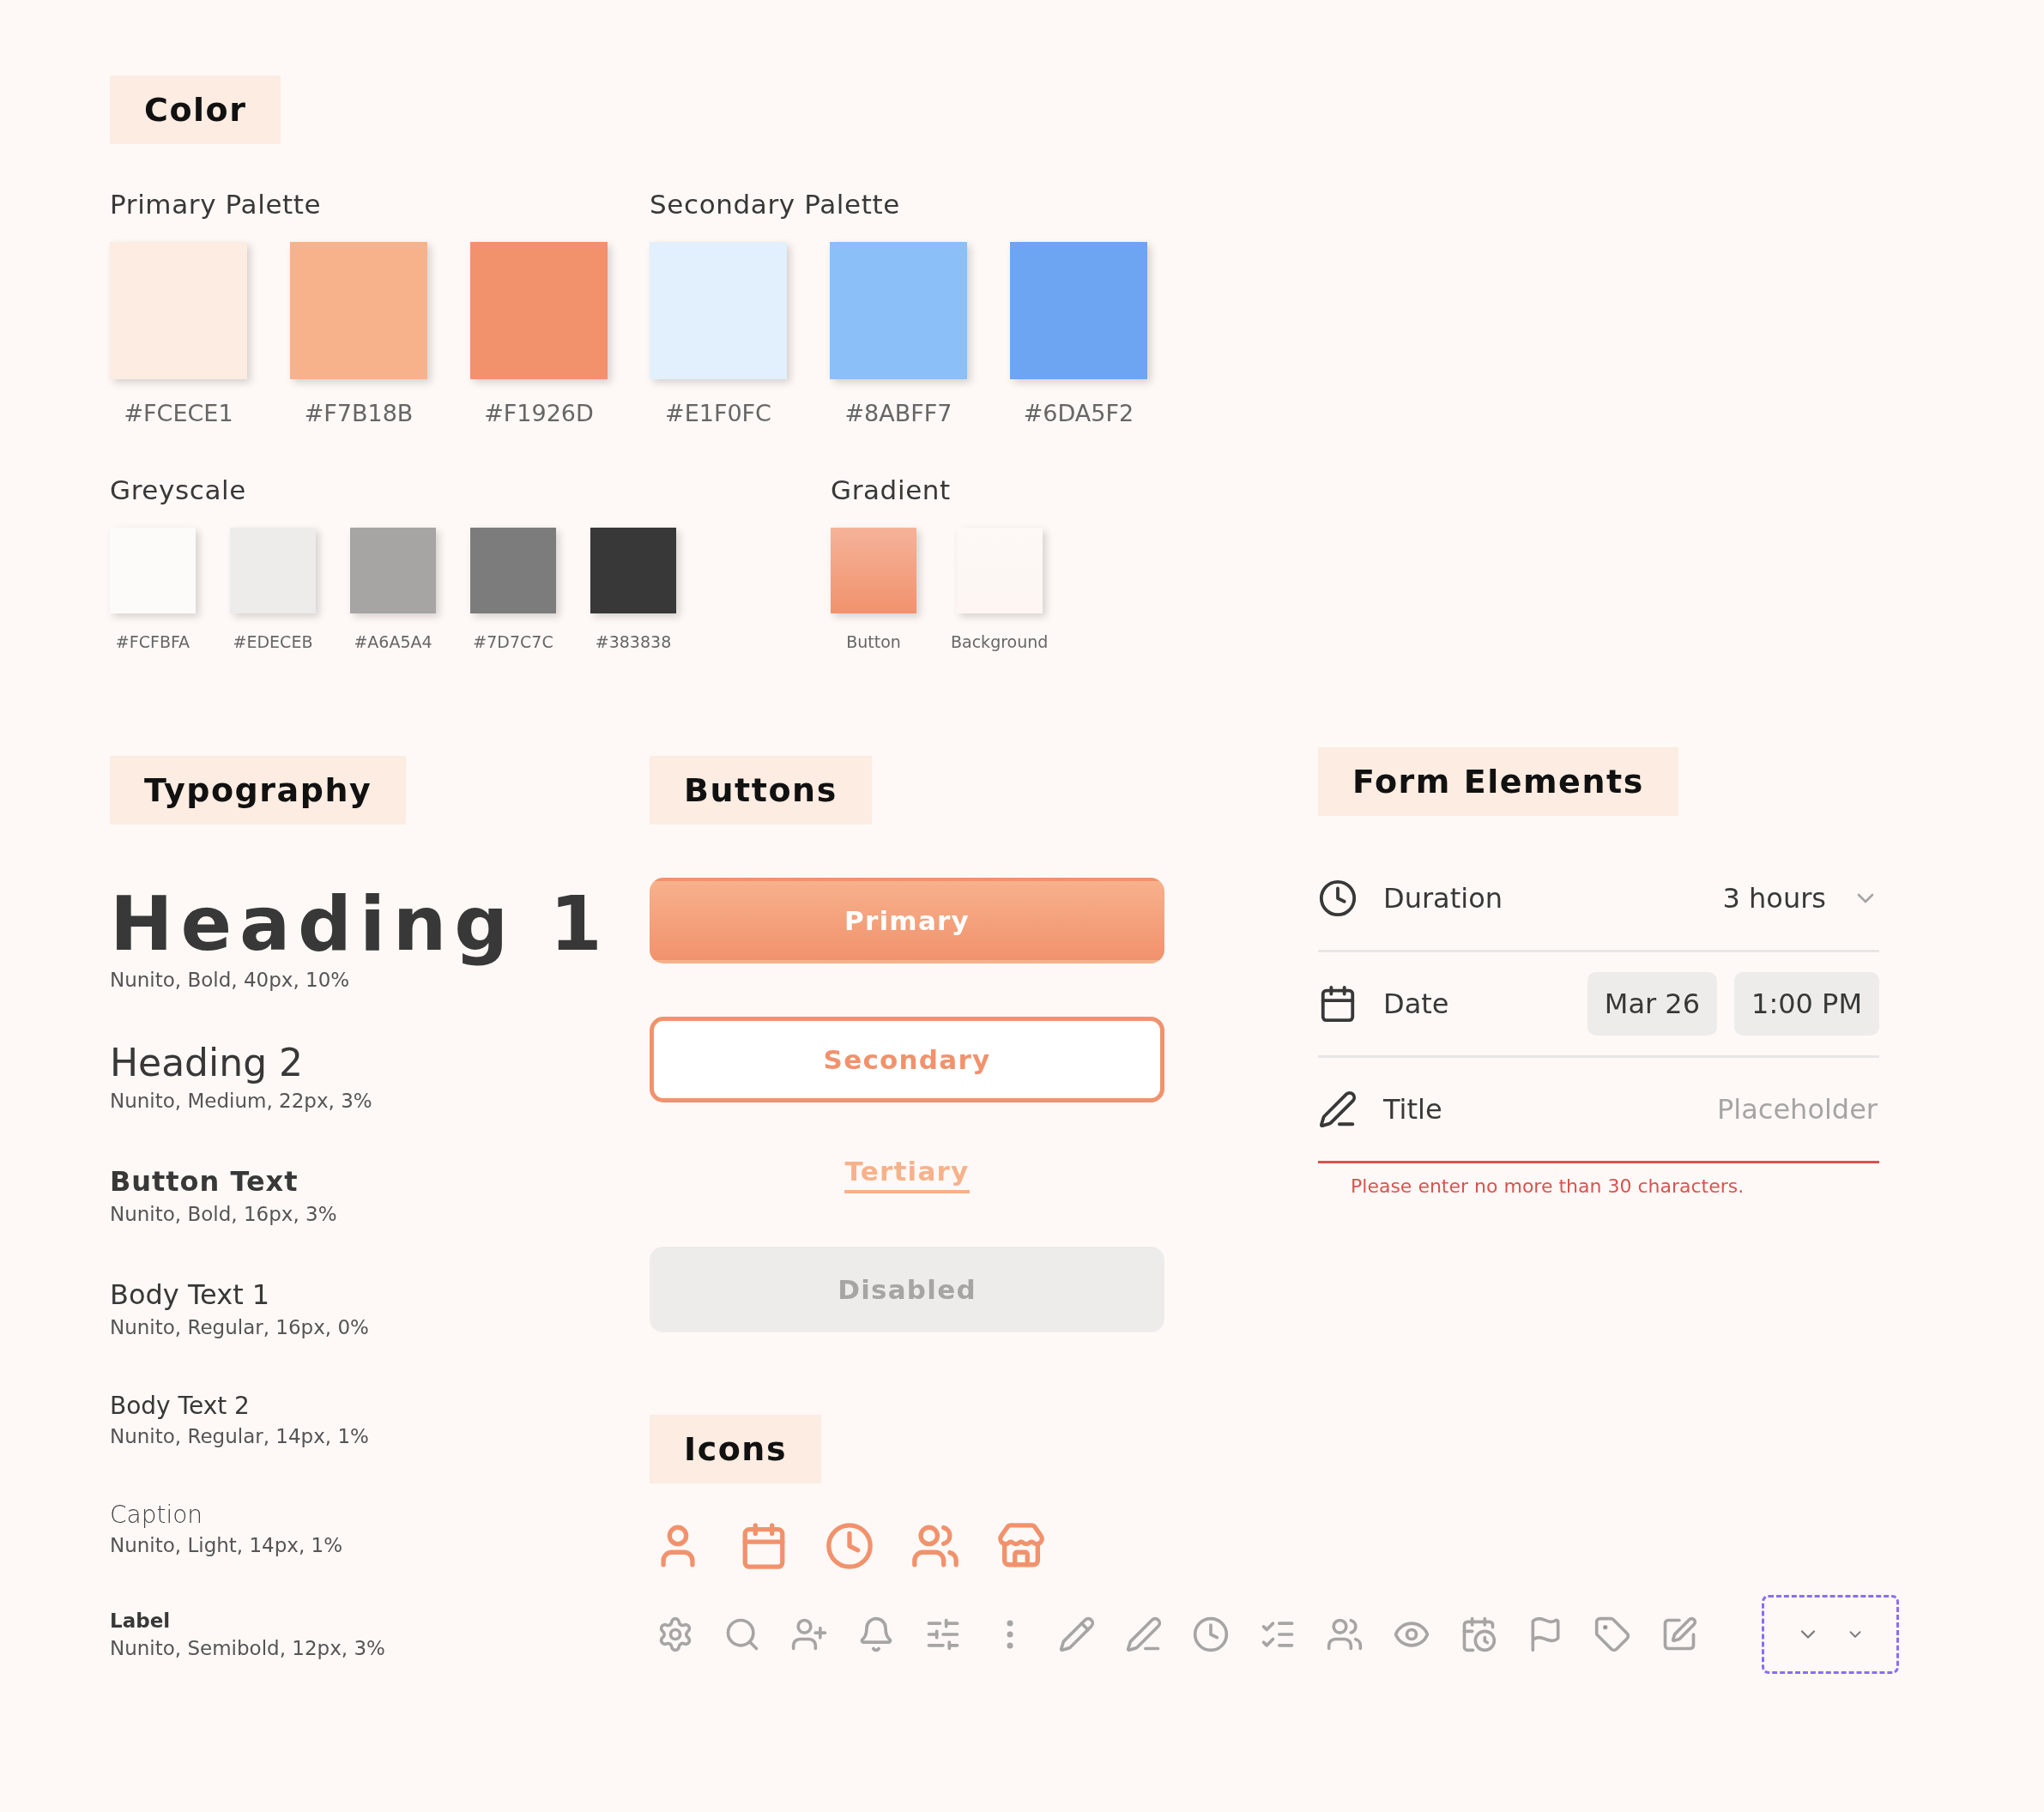 The width and height of the screenshot is (2044, 1812). I want to click on text-input: Placeholder, so click(1766, 1109).